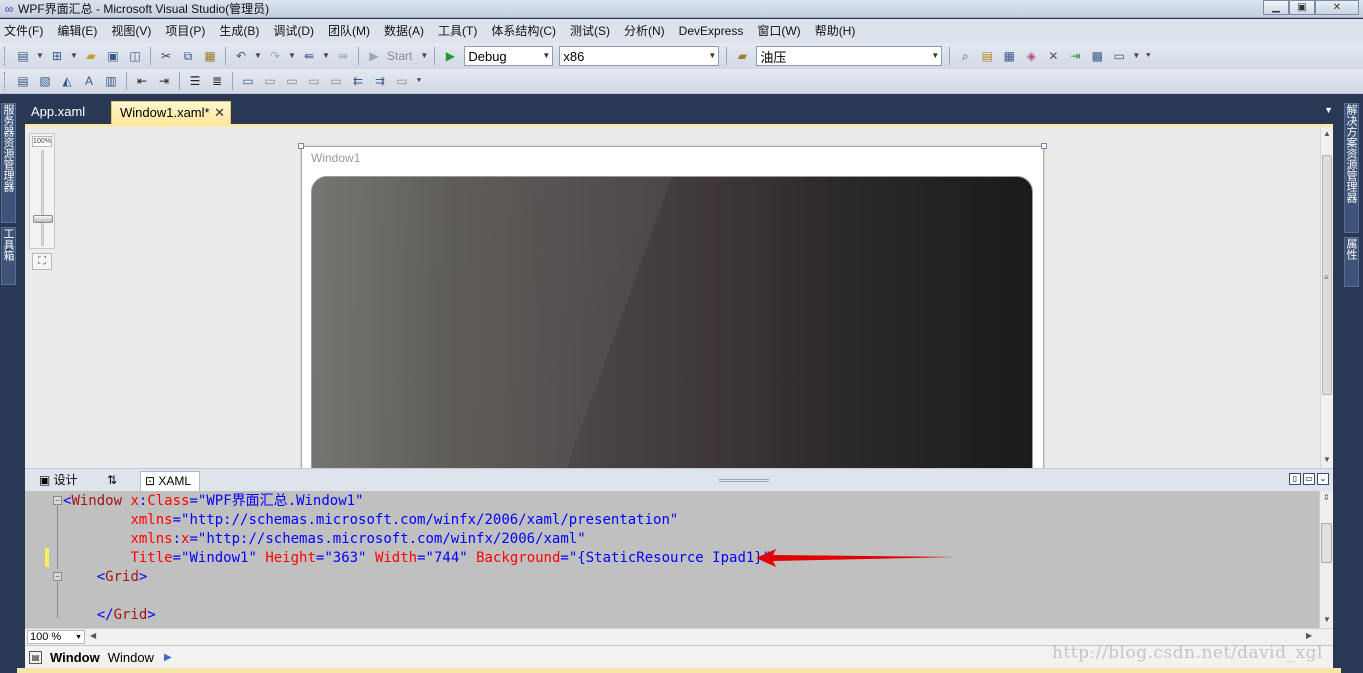 This screenshot has width=1363, height=673. What do you see at coordinates (1009, 56) in the screenshot?
I see `properties-window-icon: ▦` at bounding box center [1009, 56].